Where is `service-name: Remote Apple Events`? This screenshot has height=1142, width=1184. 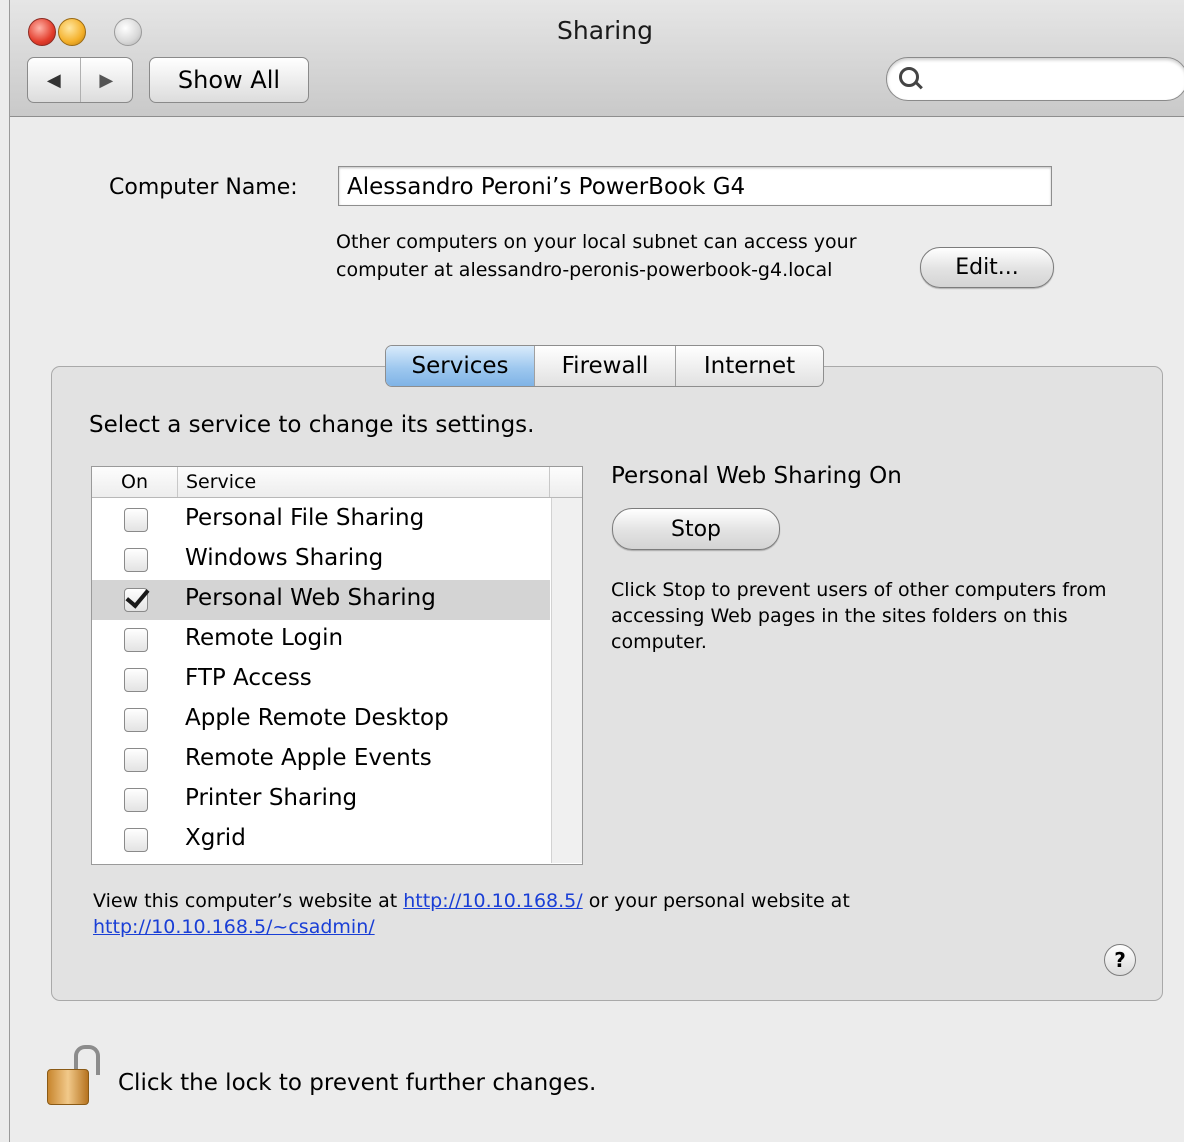 service-name: Remote Apple Events is located at coordinates (308, 758).